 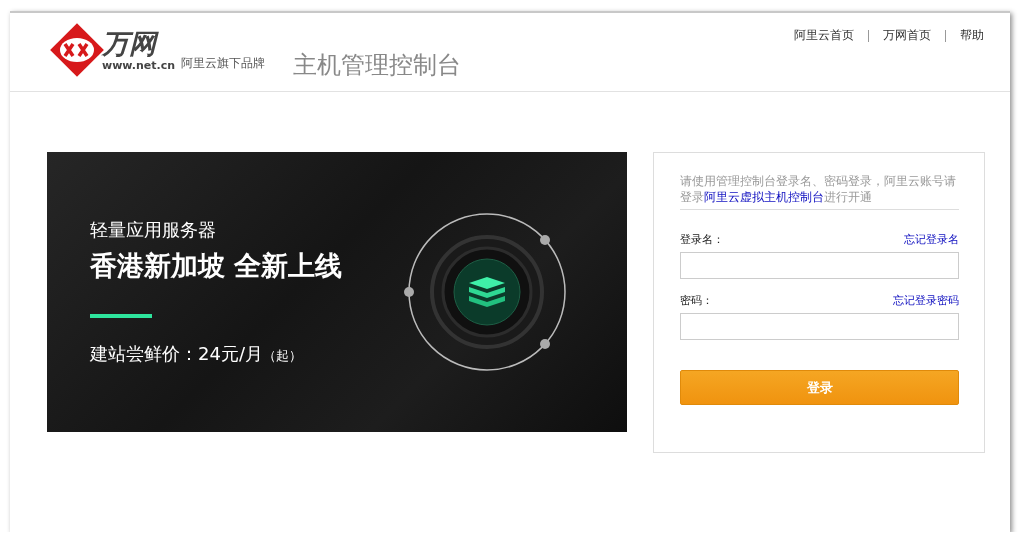 What do you see at coordinates (931, 239) in the screenshot?
I see `forgot-link: 忘记登录名` at bounding box center [931, 239].